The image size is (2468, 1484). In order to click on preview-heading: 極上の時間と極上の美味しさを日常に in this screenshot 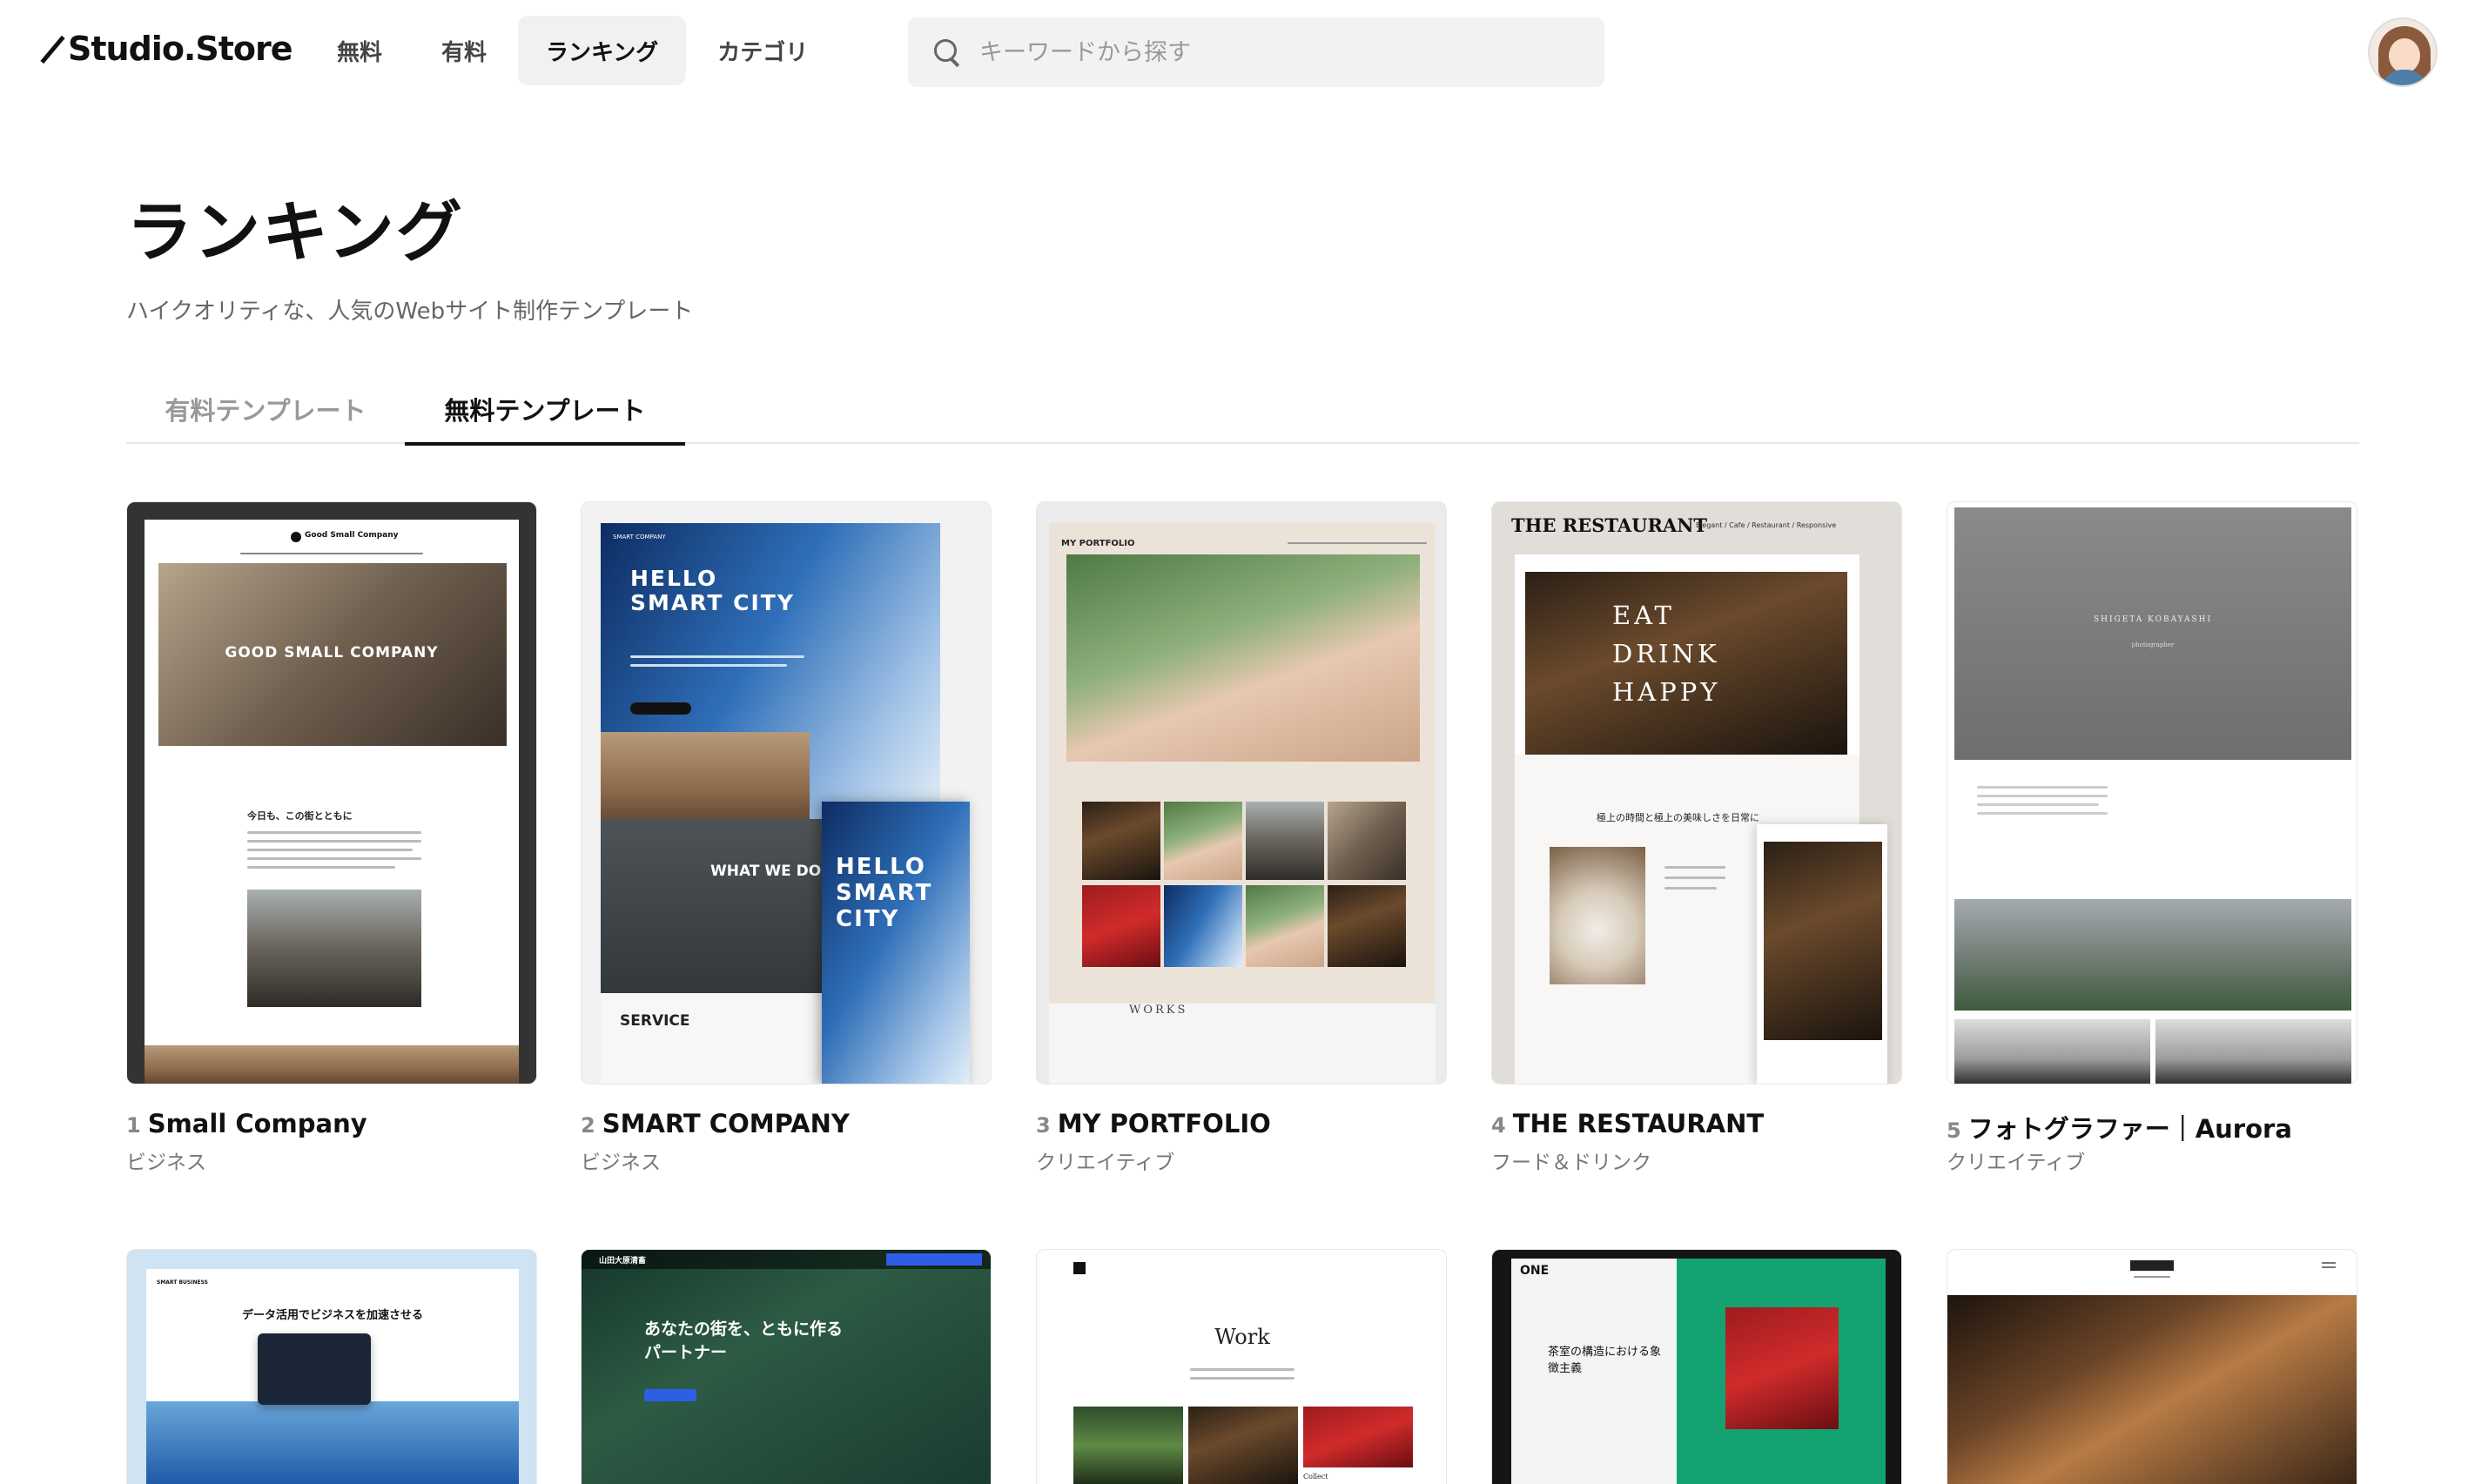, I will do `click(1678, 817)`.